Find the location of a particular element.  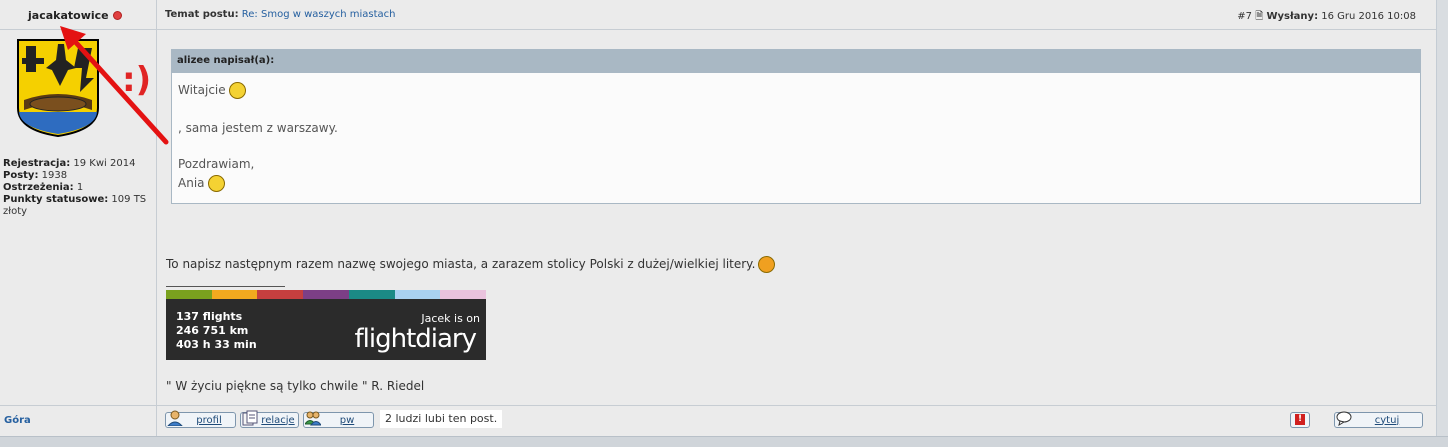

registration-label: Rejestracja: is located at coordinates (37, 163).